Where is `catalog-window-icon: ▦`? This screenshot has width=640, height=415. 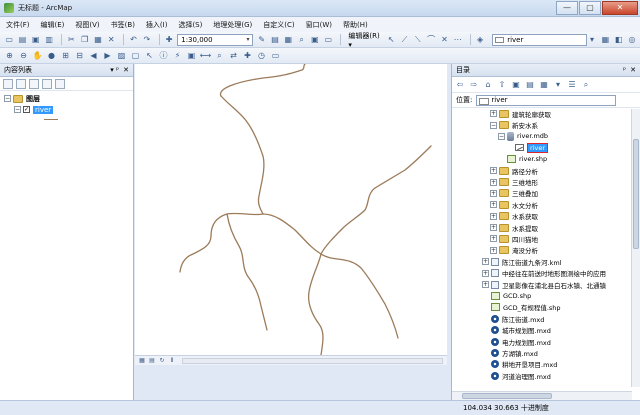
catalog-window-icon: ▦ is located at coordinates (288, 39).